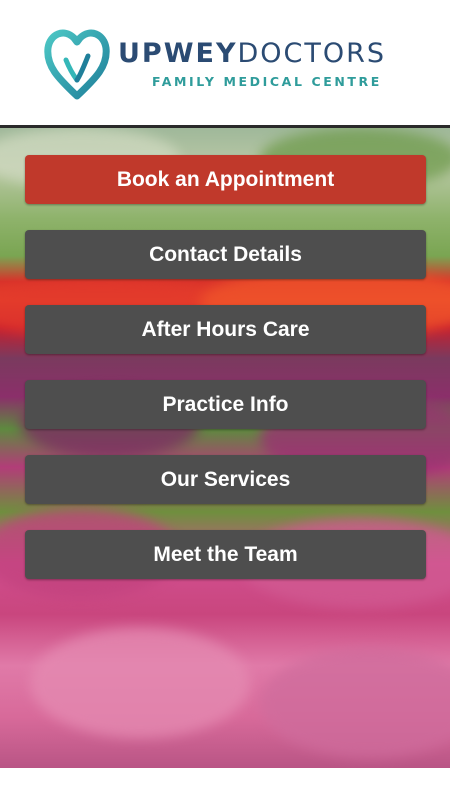 The width and height of the screenshot is (450, 800). Describe the element at coordinates (225, 179) in the screenshot. I see `book-appointment-button: Book an Appointment` at that location.